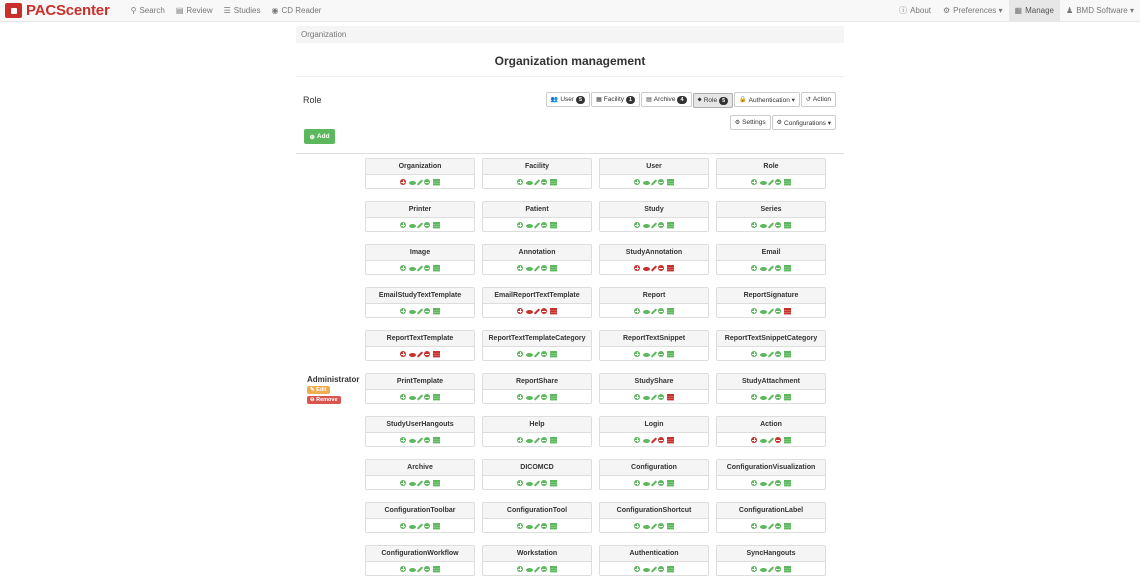 This screenshot has height=580, width=1140. What do you see at coordinates (1100, 11) in the screenshot?
I see `nav-user-menu: ♟ BMD Software ▾` at bounding box center [1100, 11].